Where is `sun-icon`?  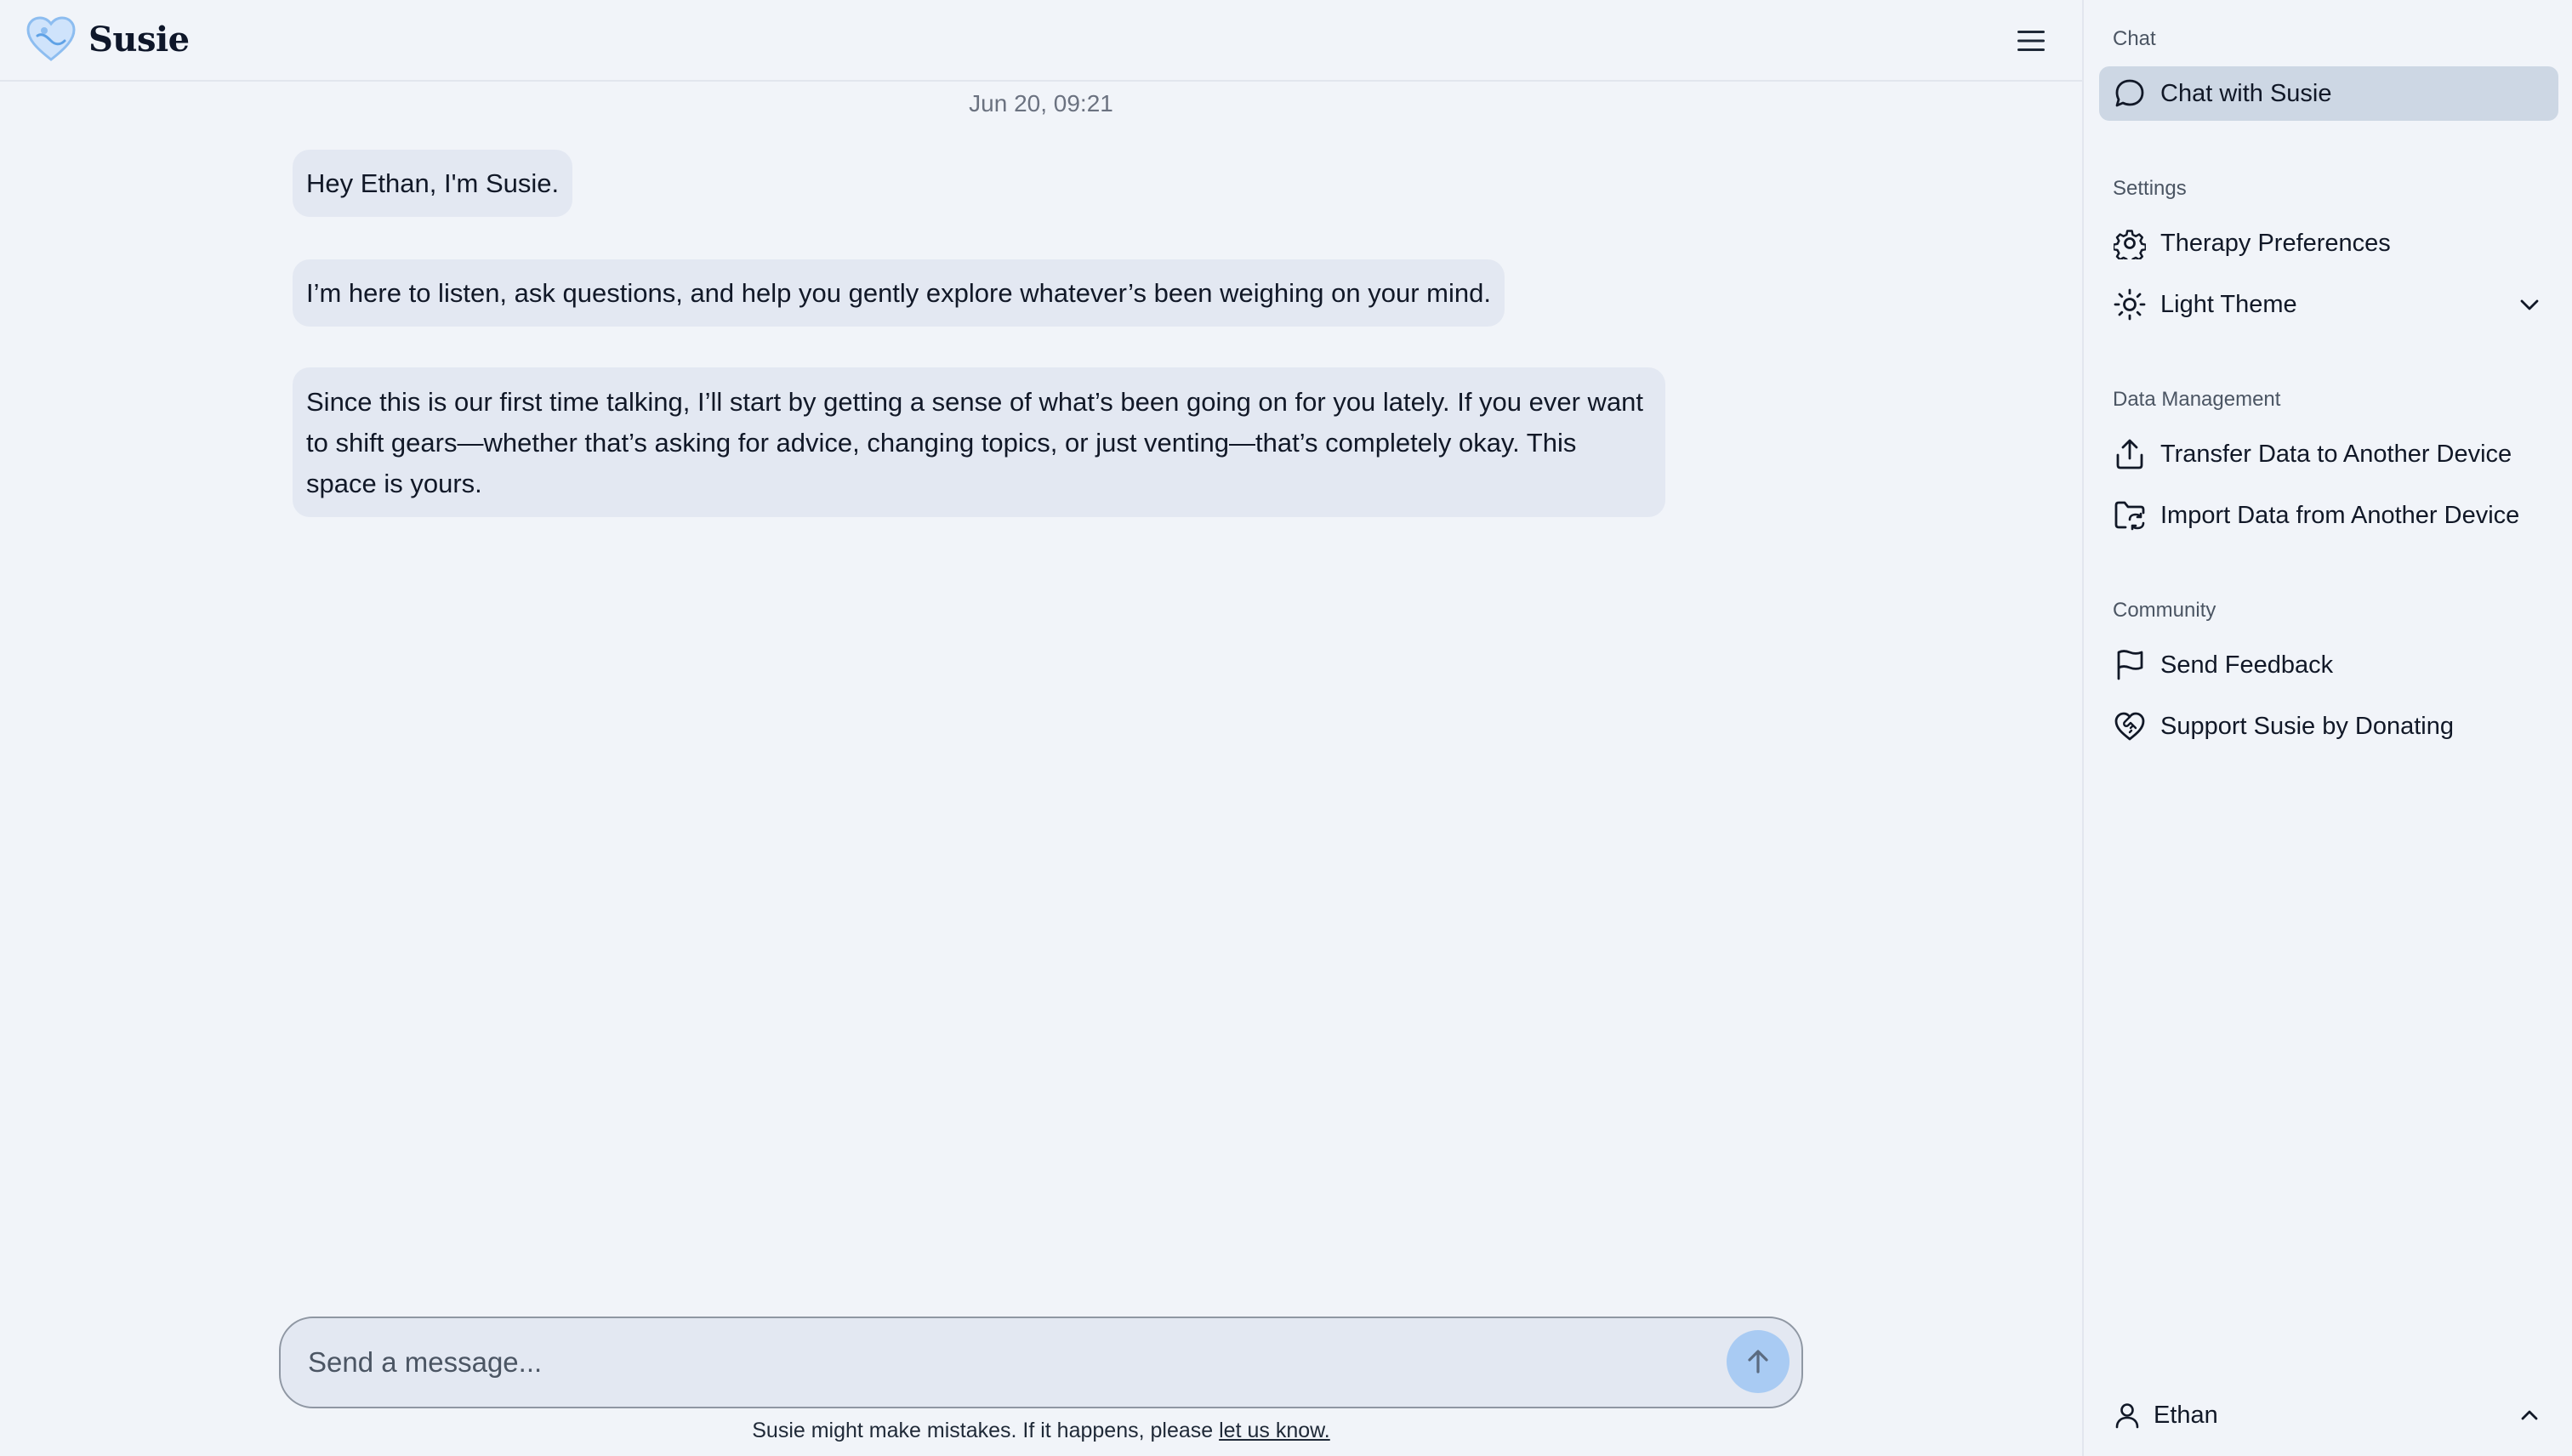 sun-icon is located at coordinates (2130, 304).